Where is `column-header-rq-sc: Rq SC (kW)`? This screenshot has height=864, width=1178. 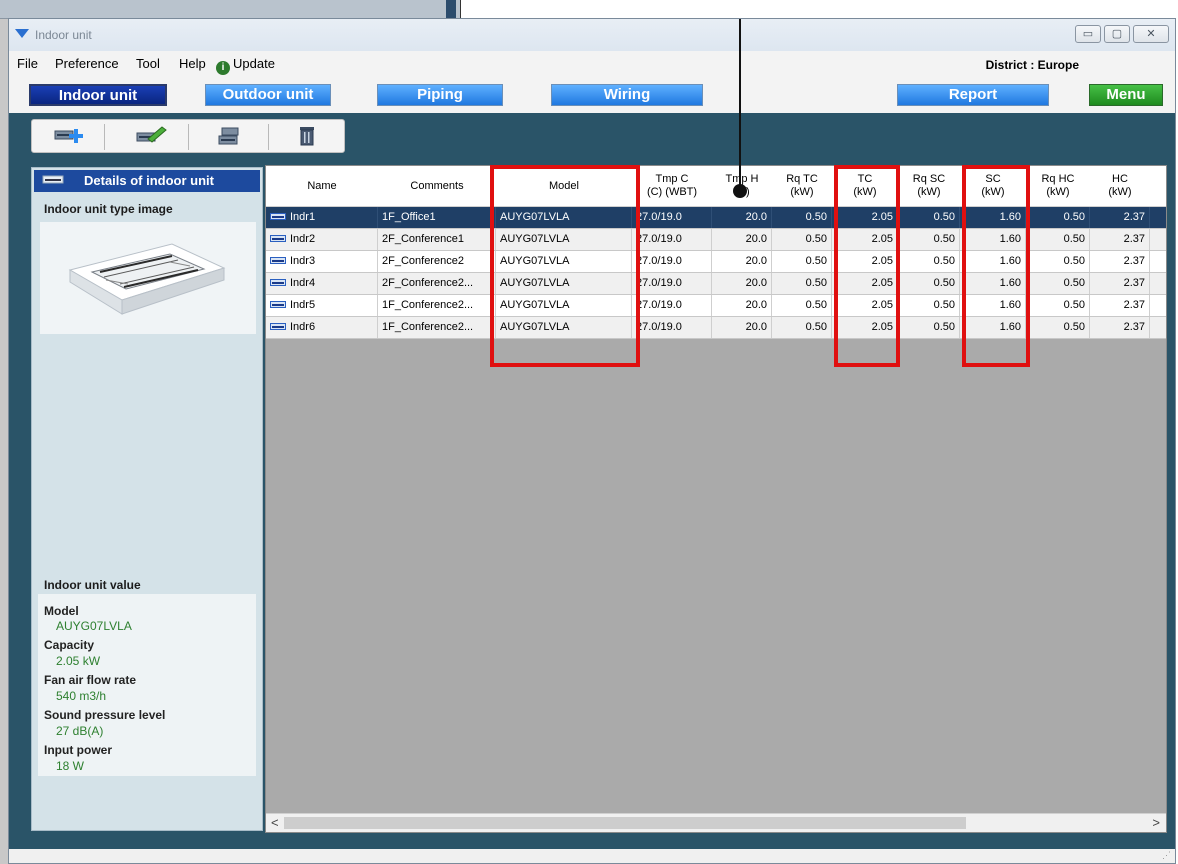 column-header-rq-sc: Rq SC (kW) is located at coordinates (929, 186).